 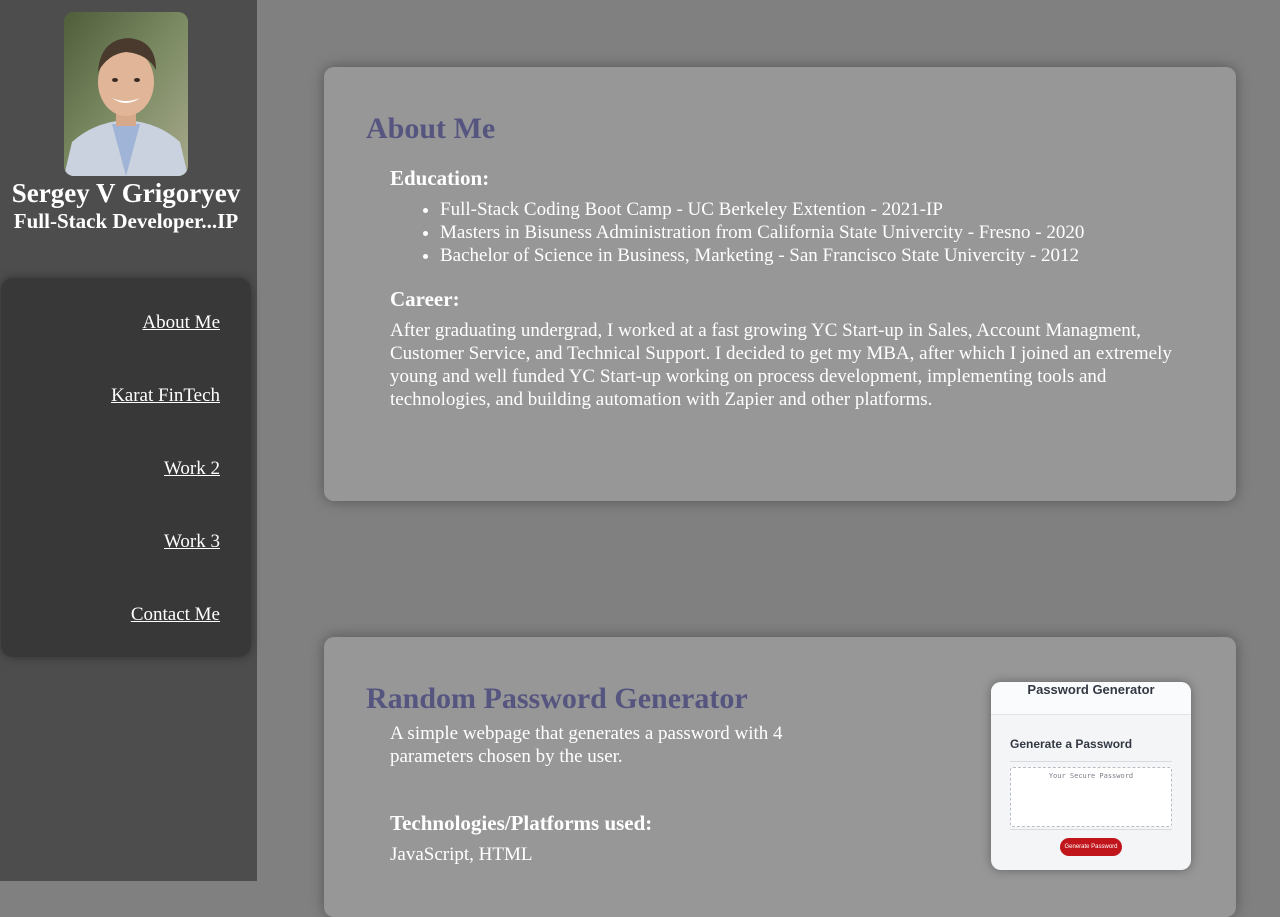 I want to click on screenshot-title: Password Generator, so click(x=1091, y=698).